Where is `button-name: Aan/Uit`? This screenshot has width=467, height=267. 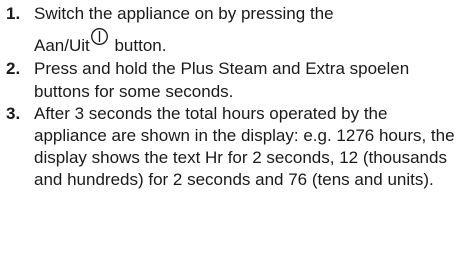
button-name: Aan/Uit is located at coordinates (62, 46).